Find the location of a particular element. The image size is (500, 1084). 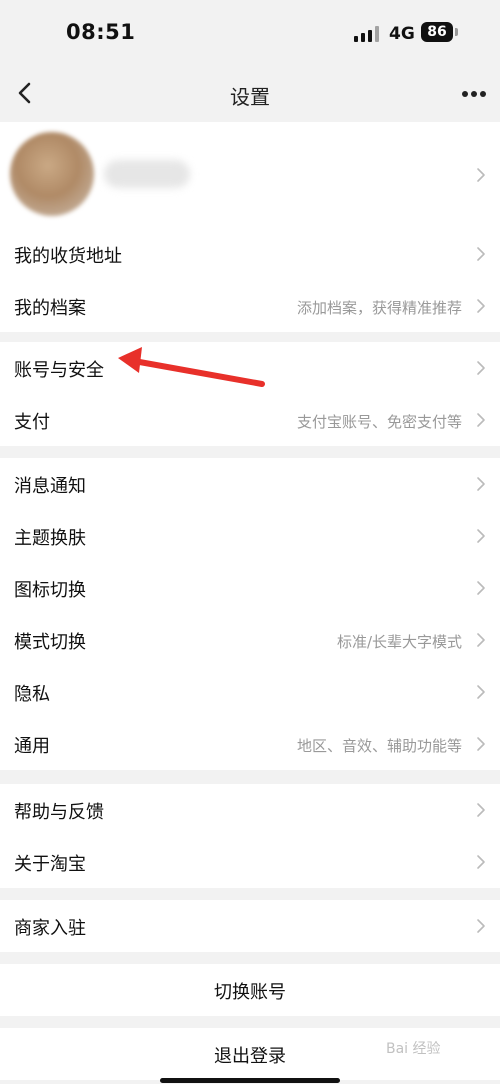

home-indicator is located at coordinates (250, 1080).